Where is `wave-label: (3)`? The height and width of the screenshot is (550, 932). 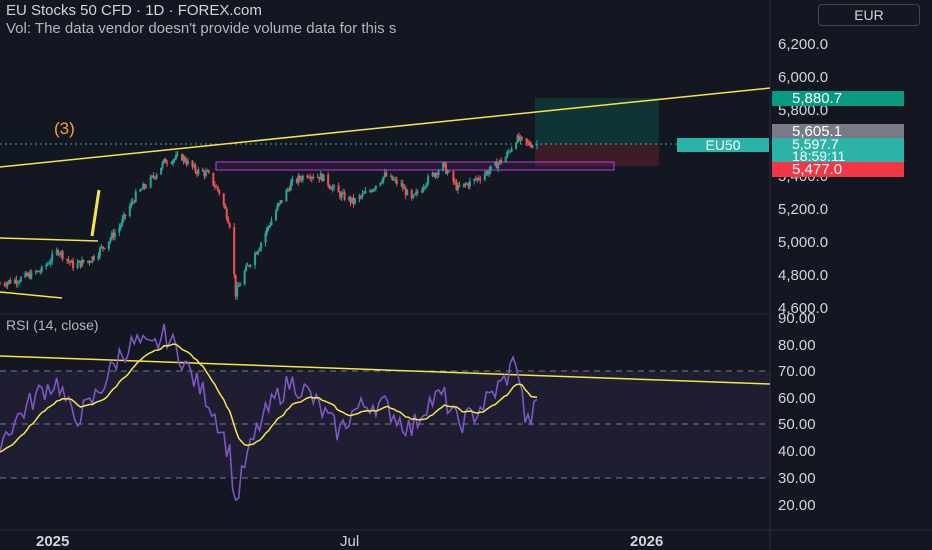
wave-label: (3) is located at coordinates (64, 129).